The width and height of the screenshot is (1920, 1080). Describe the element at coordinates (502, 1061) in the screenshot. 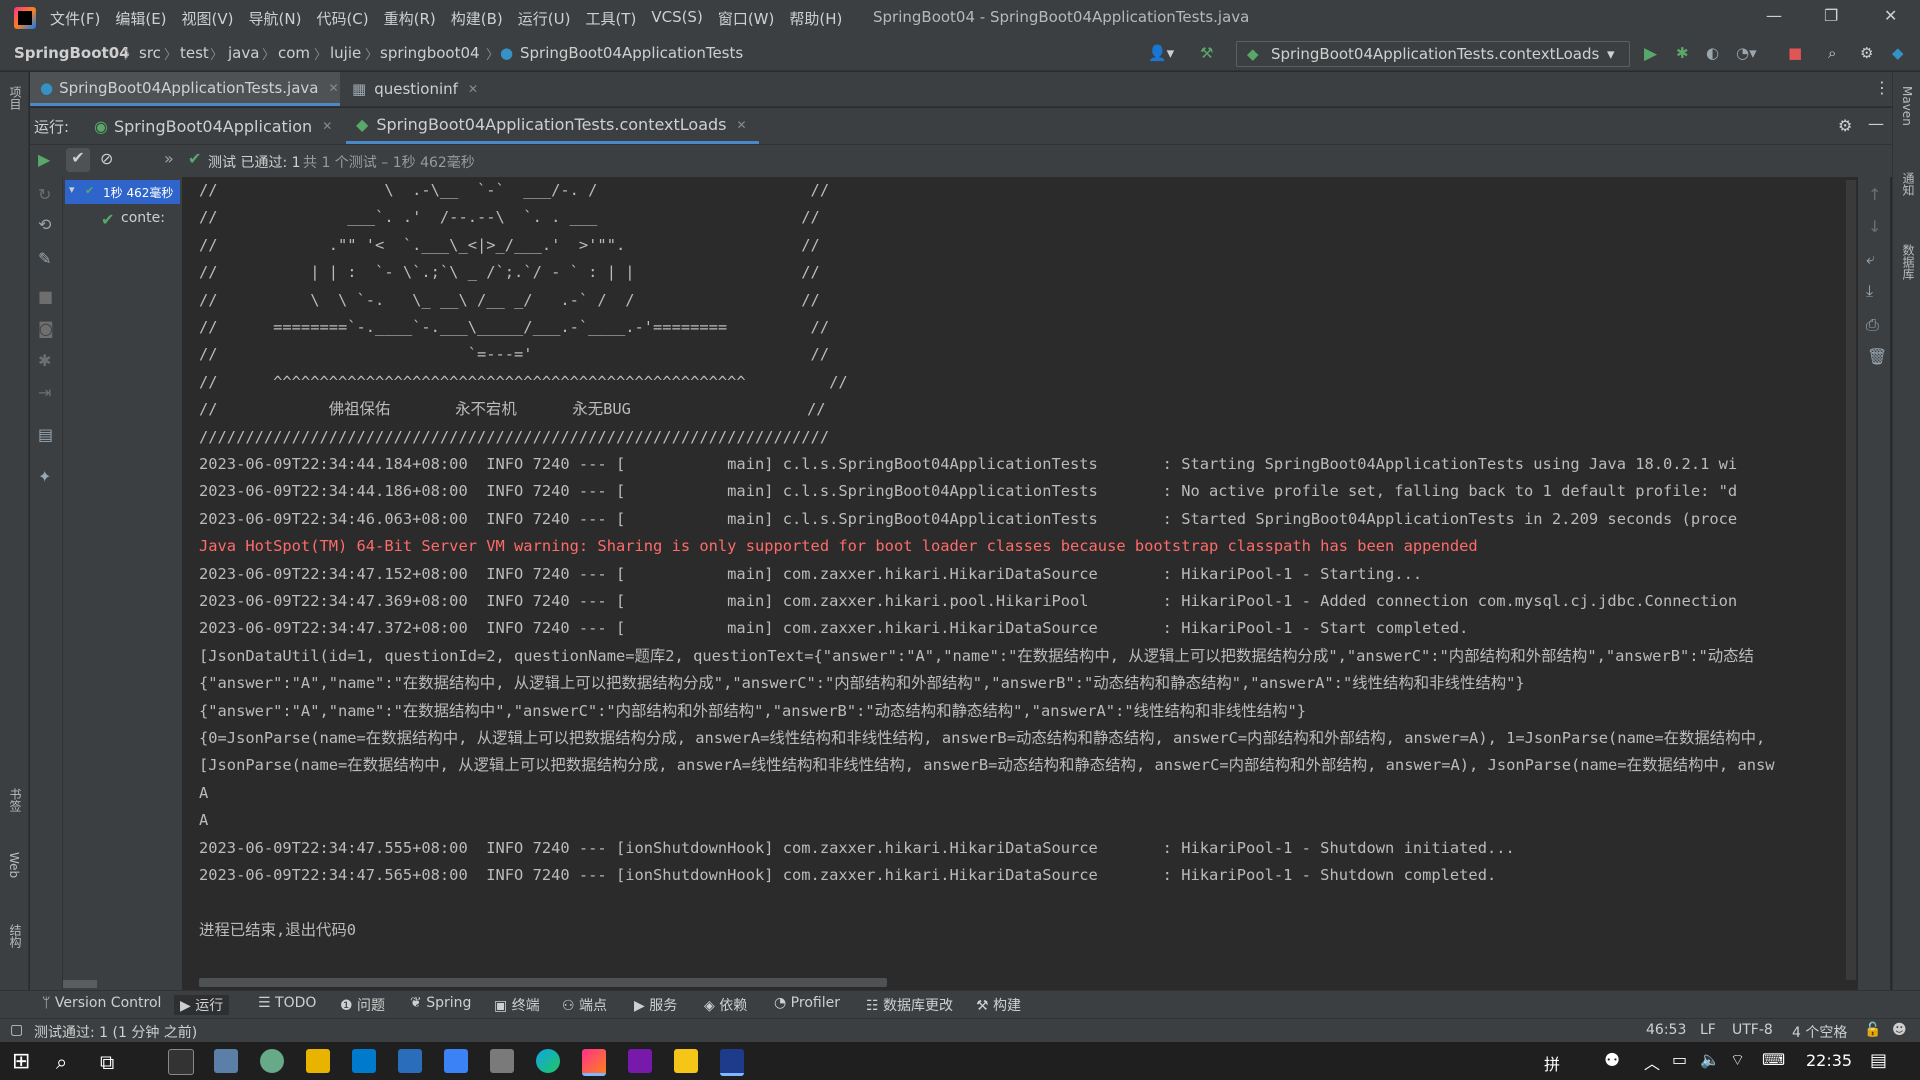

I see `calculator-icon` at that location.